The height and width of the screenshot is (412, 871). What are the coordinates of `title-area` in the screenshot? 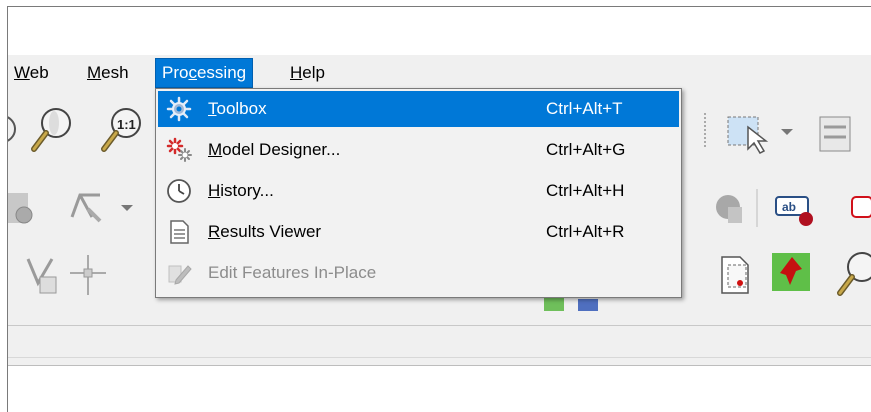 It's located at (439, 31).